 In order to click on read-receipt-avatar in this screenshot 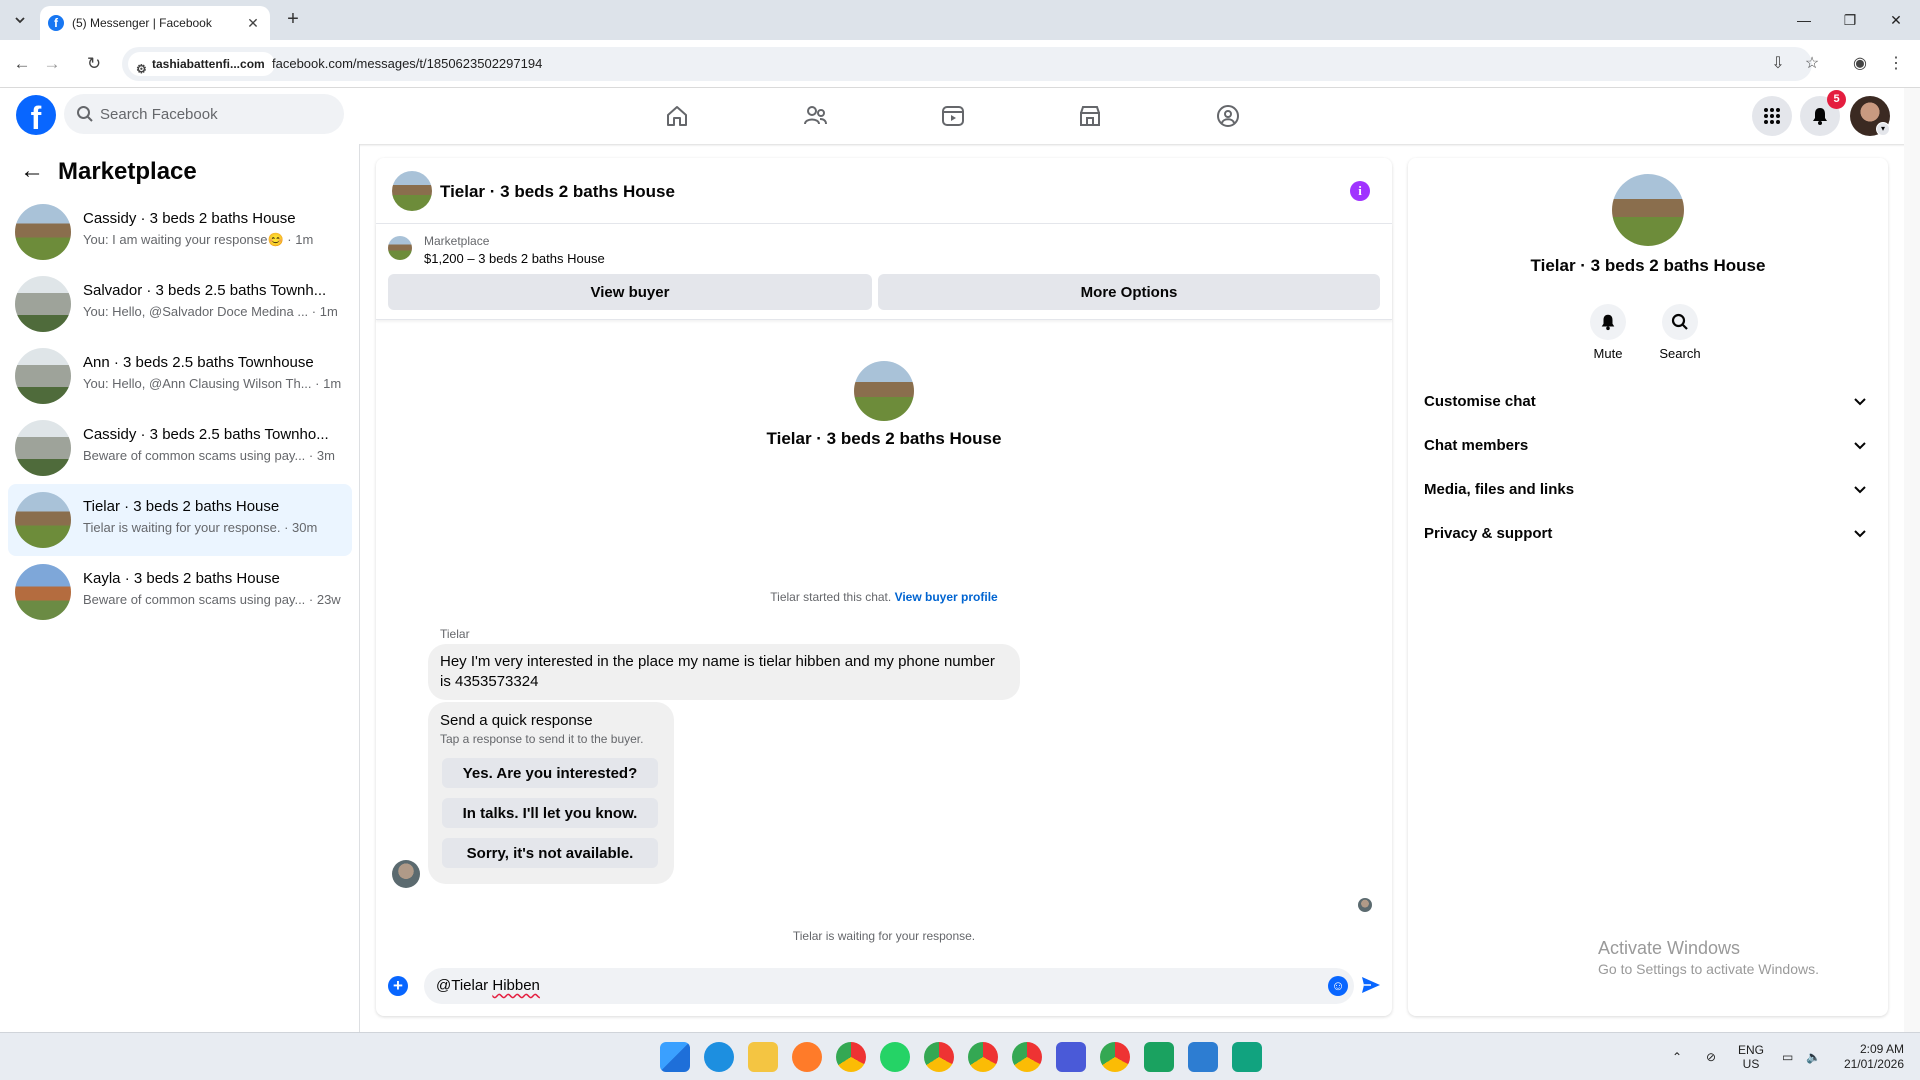, I will do `click(1365, 905)`.